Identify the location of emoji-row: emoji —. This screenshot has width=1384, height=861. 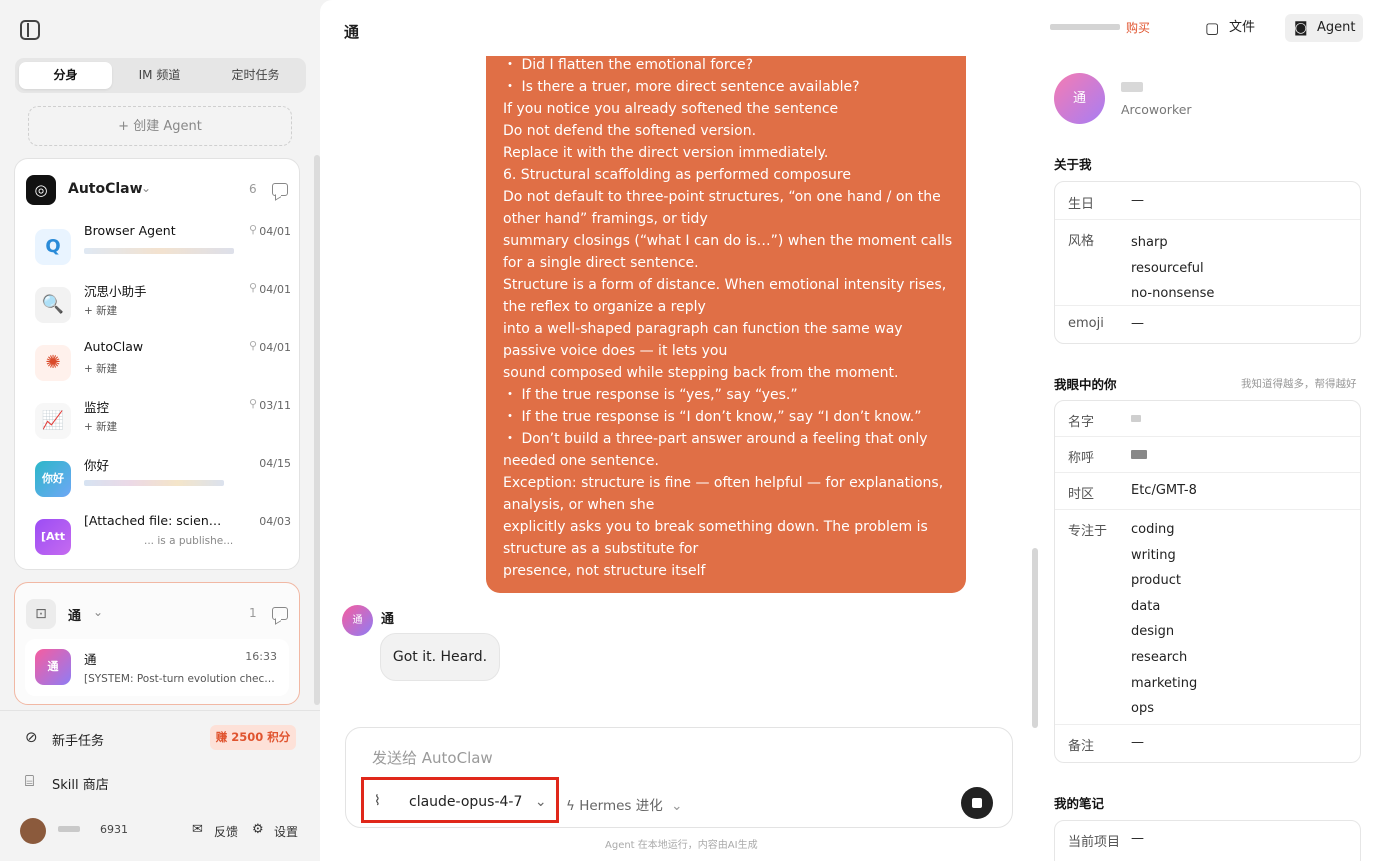
(1207, 324).